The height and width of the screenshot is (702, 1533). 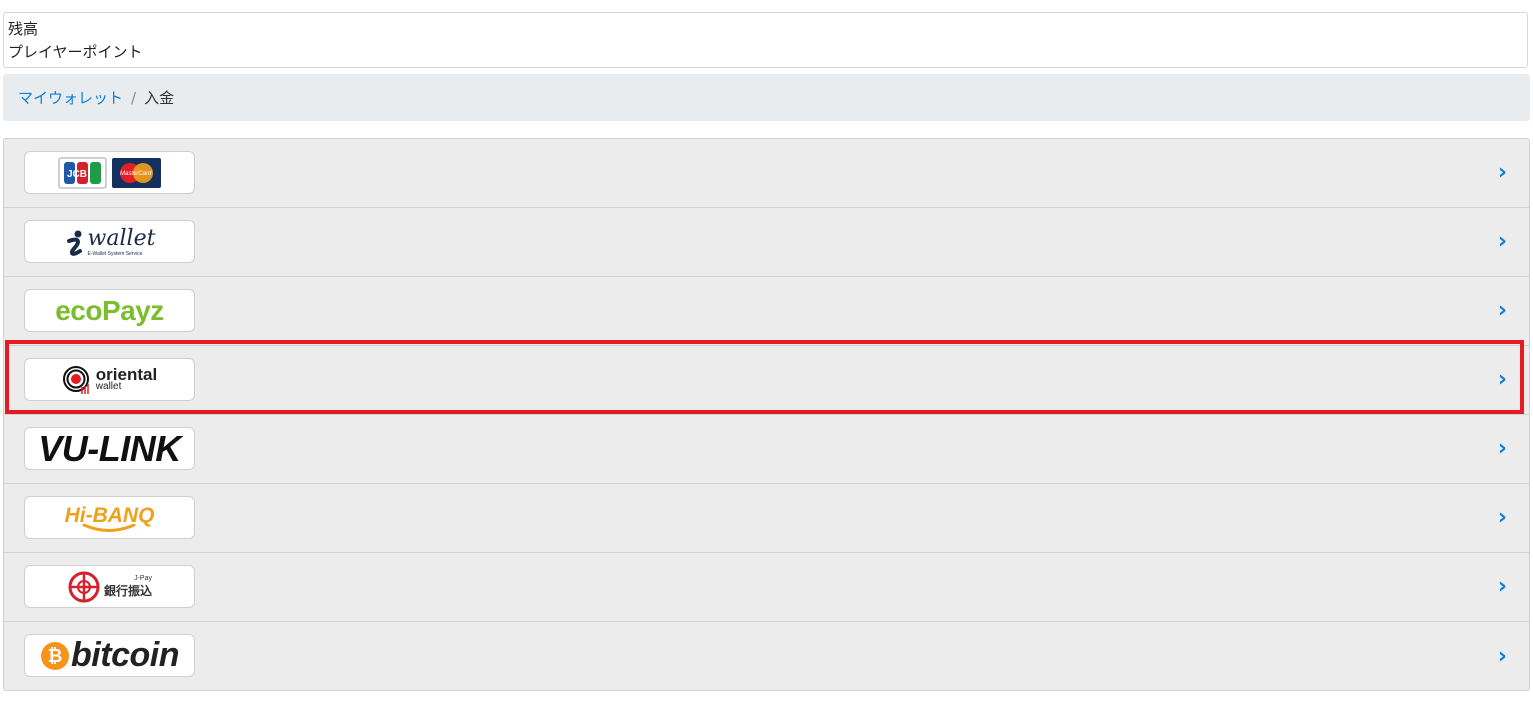 What do you see at coordinates (766, 242) in the screenshot?
I see `payment-method-iwallet: wallet E-Wallet System Service ›` at bounding box center [766, 242].